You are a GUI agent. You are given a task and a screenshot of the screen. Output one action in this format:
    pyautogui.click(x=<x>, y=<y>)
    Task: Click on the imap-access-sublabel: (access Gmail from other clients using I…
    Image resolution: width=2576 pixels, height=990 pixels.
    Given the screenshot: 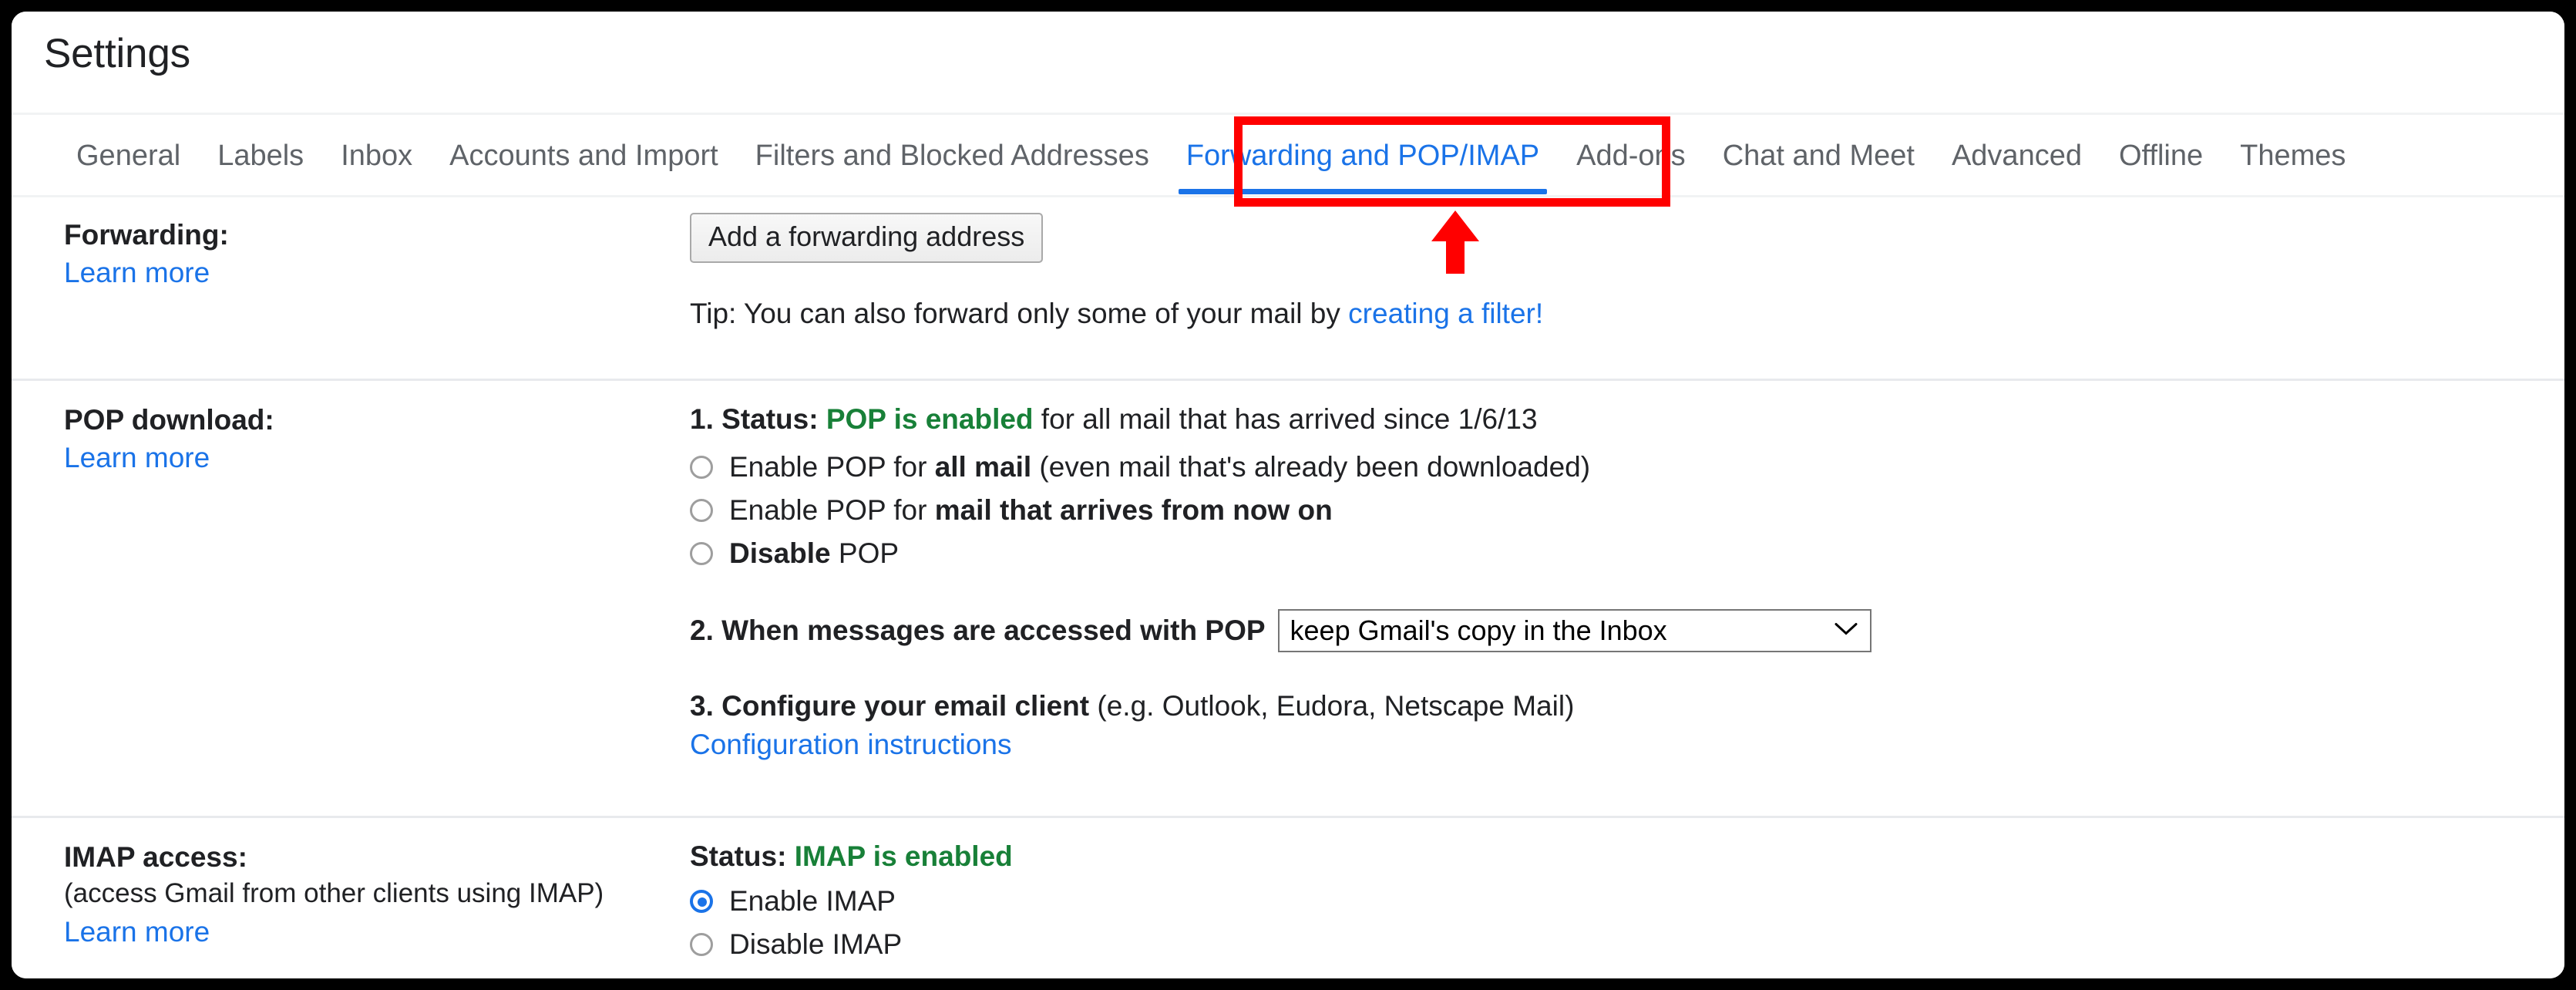 What is the action you would take?
    pyautogui.click(x=334, y=893)
    